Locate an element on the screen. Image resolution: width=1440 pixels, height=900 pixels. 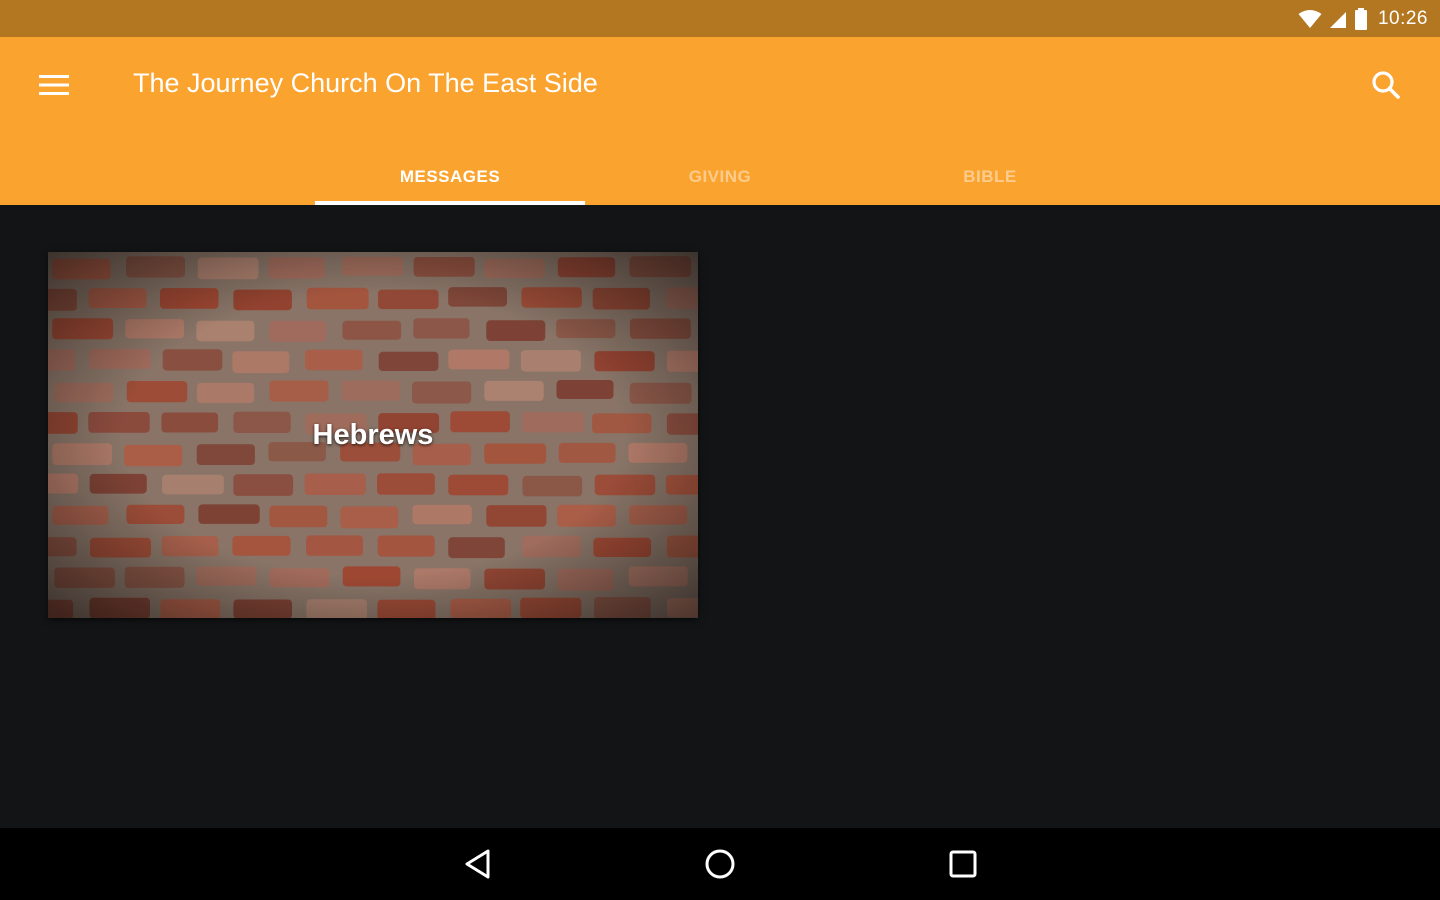
back-button is located at coordinates (478, 864).